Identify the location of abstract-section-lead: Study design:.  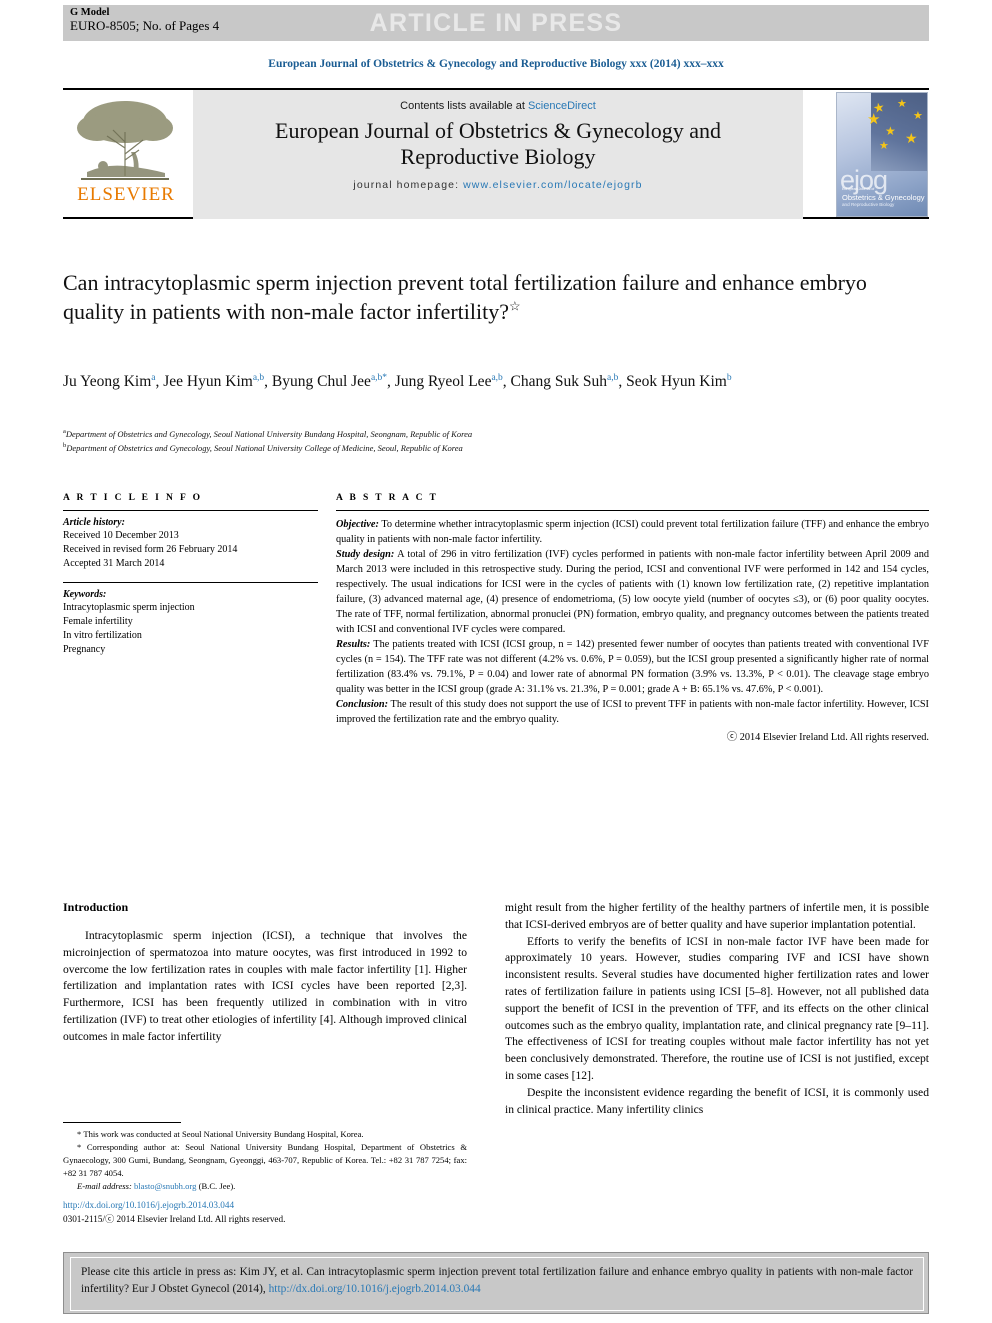
(365, 555).